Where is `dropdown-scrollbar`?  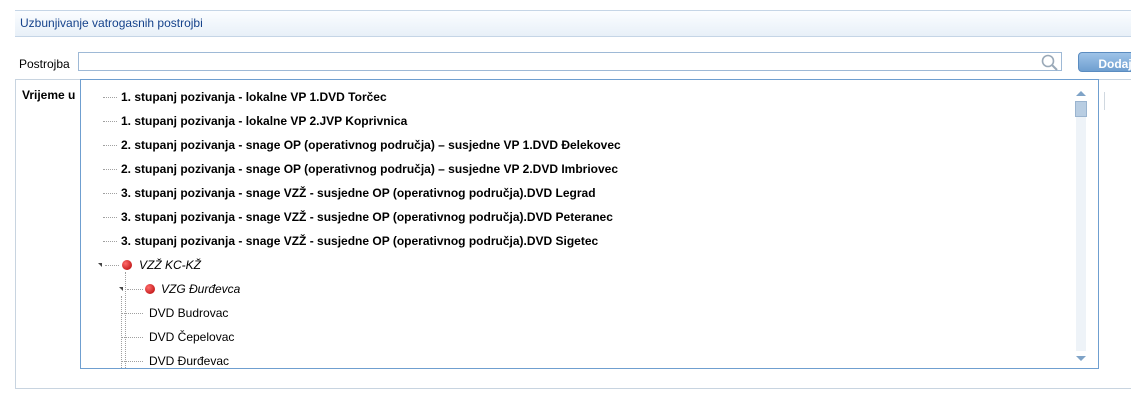 dropdown-scrollbar is located at coordinates (1081, 223).